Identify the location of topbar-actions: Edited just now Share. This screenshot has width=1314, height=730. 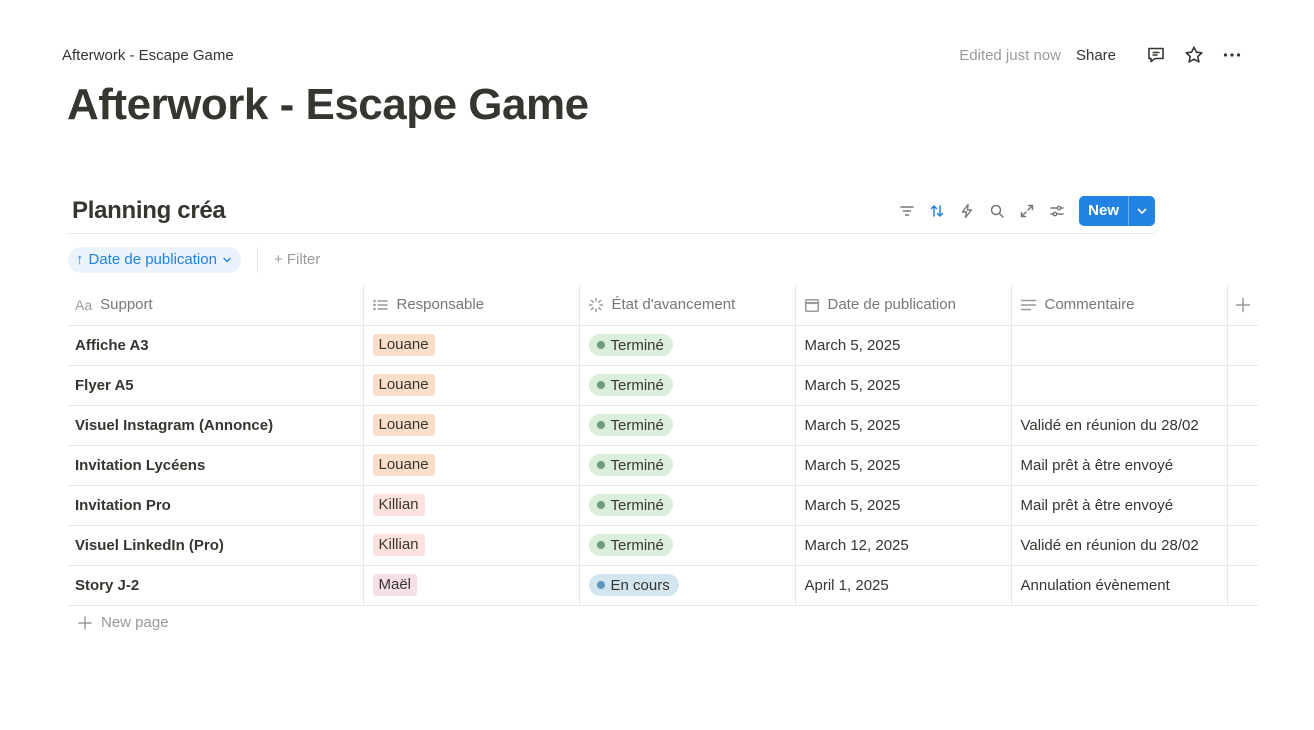
(1101, 55).